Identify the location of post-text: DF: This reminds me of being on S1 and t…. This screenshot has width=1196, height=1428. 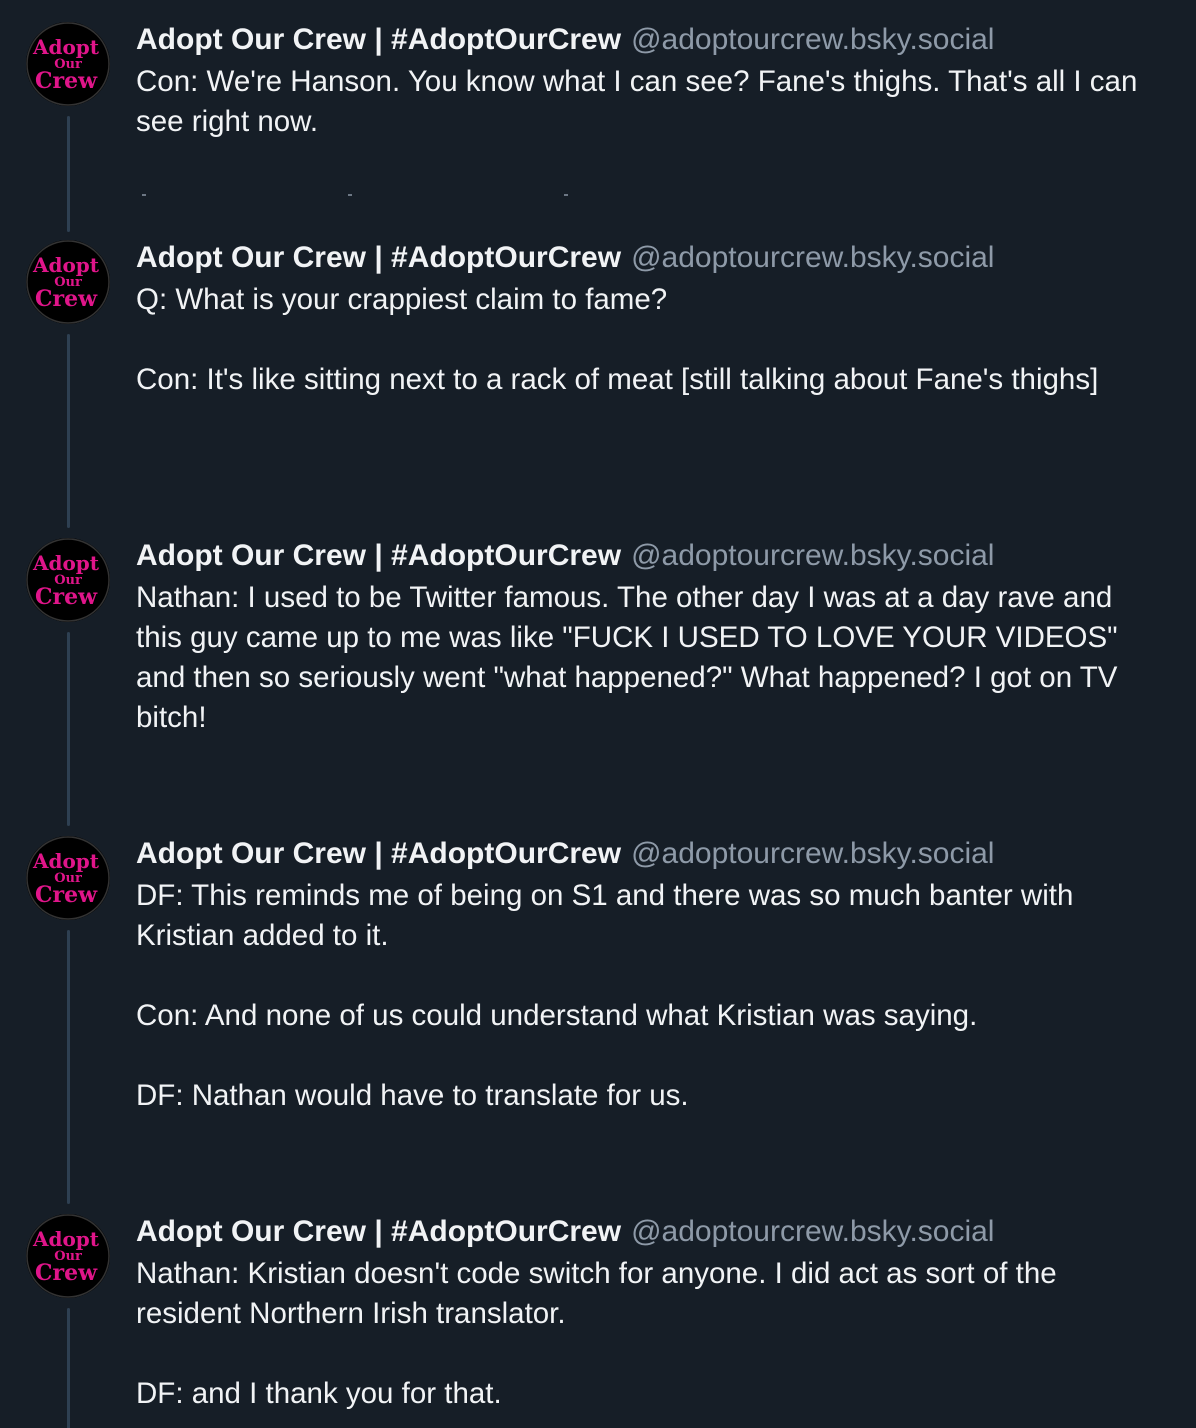
(605, 995).